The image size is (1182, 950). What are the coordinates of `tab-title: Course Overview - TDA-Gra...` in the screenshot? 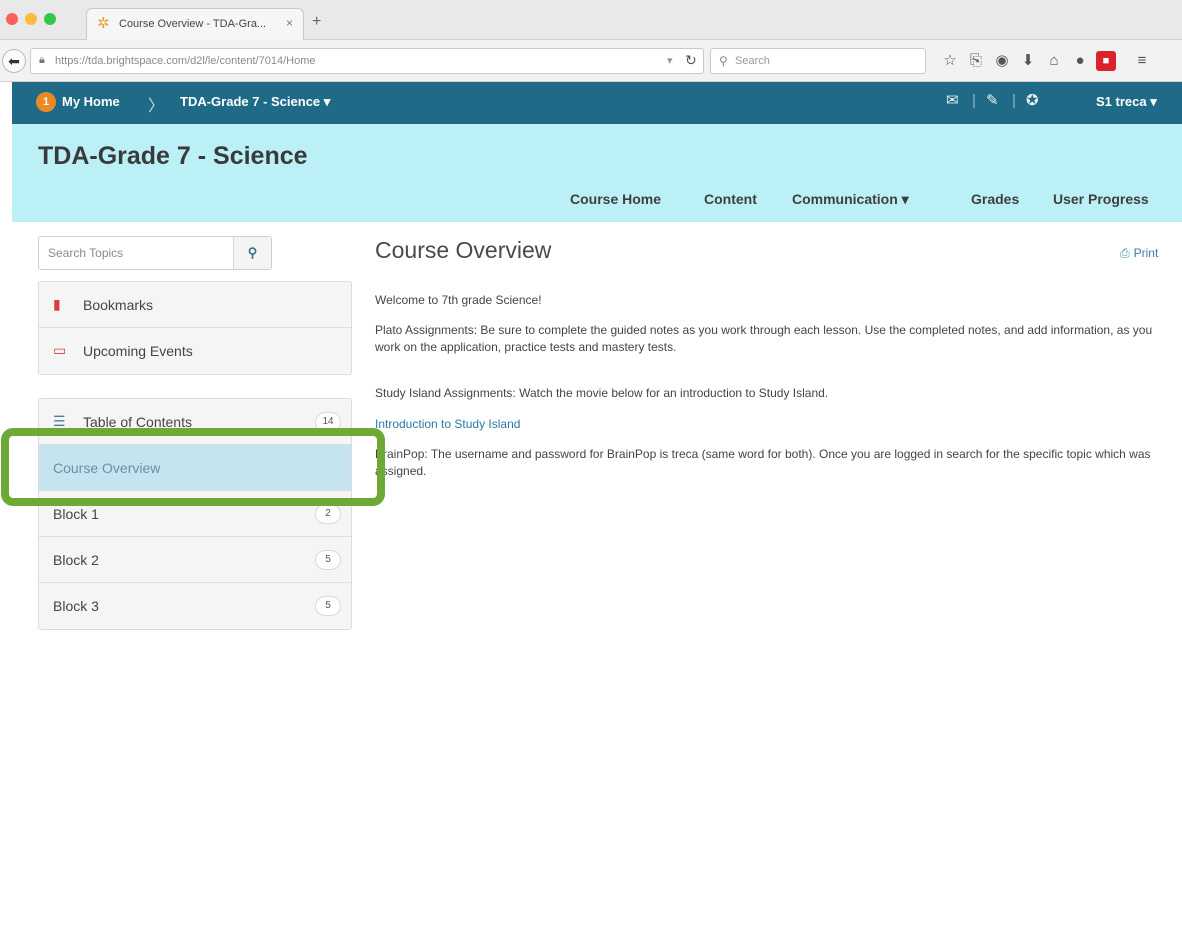 It's located at (193, 24).